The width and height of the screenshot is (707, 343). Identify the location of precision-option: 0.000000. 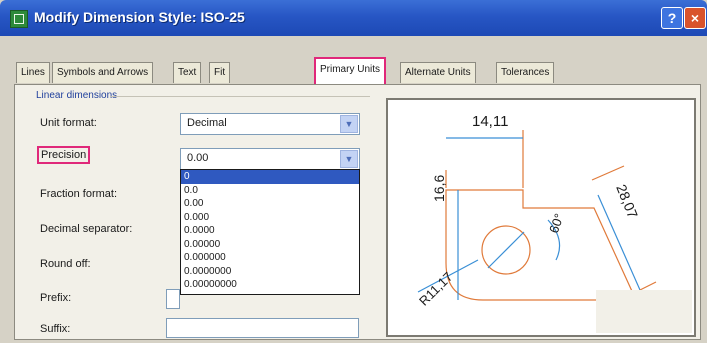
(270, 258).